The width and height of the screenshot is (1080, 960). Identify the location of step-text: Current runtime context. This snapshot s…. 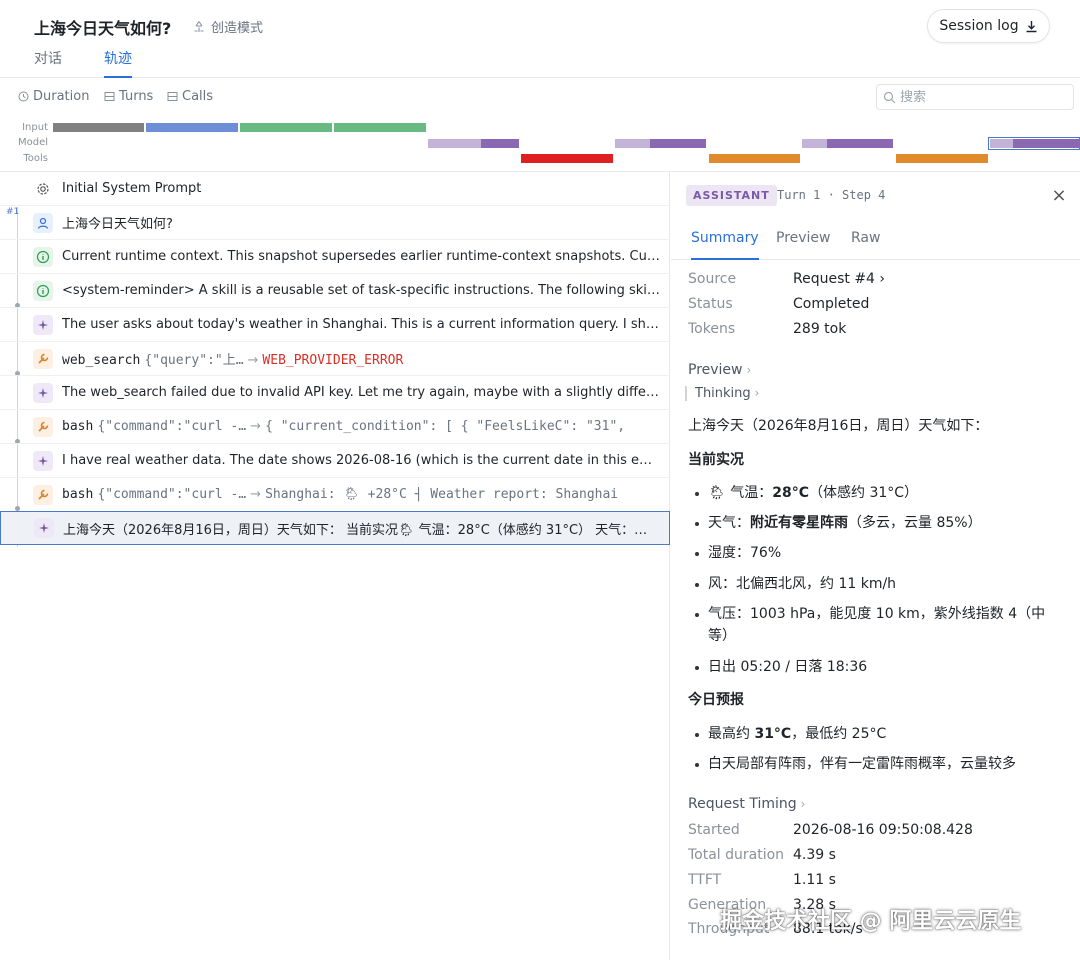
(361, 256).